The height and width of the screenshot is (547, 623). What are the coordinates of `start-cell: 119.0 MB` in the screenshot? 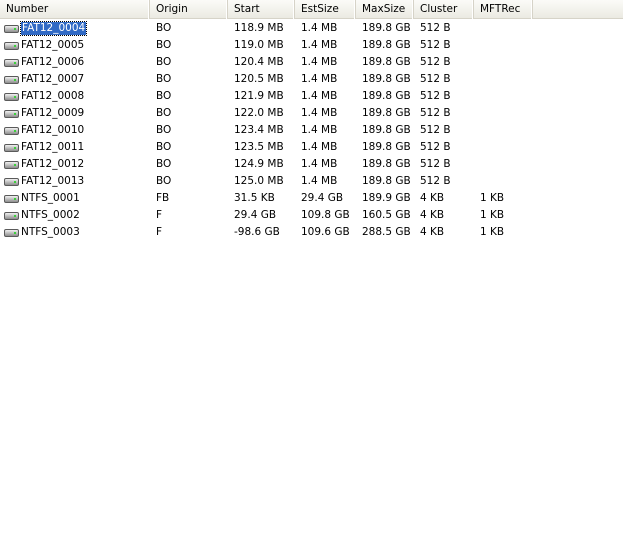 It's located at (259, 45).